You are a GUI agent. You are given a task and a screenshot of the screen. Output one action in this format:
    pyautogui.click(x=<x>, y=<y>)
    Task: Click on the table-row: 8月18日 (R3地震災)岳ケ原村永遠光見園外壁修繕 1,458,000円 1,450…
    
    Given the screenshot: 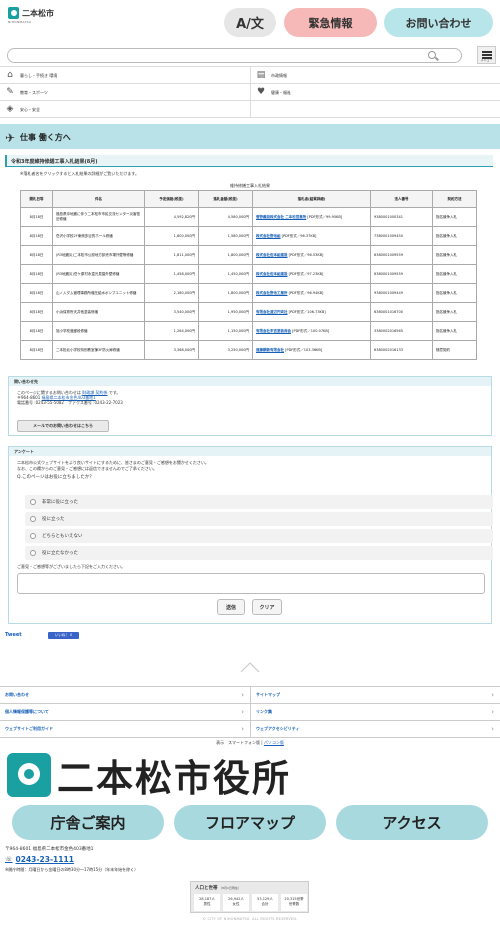 What is the action you would take?
    pyautogui.click(x=248, y=274)
    